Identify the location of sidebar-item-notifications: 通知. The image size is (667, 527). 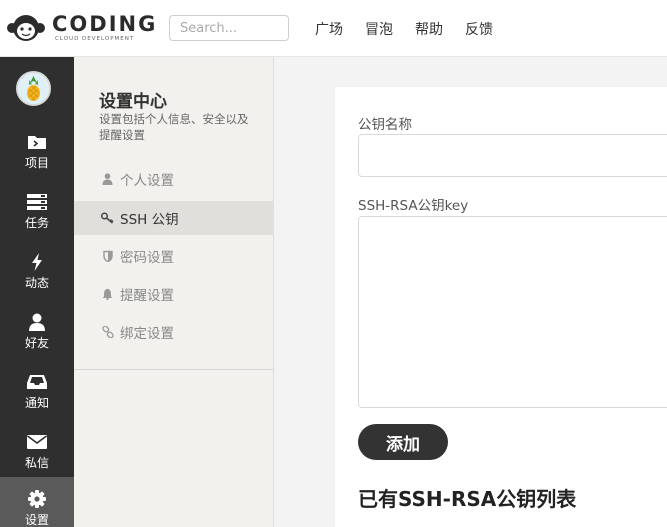
(37, 390).